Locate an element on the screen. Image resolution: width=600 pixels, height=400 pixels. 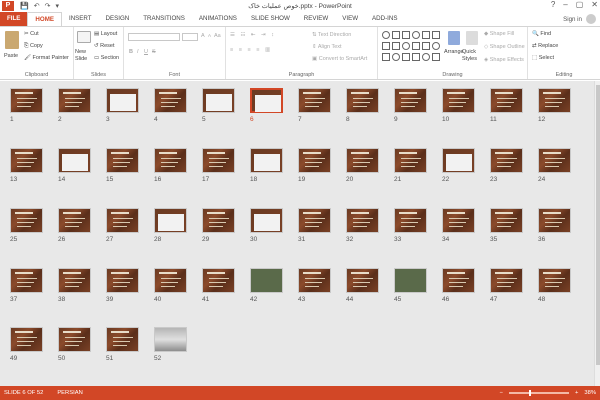
arrange-button: Arrange is located at coordinates (454, 52).